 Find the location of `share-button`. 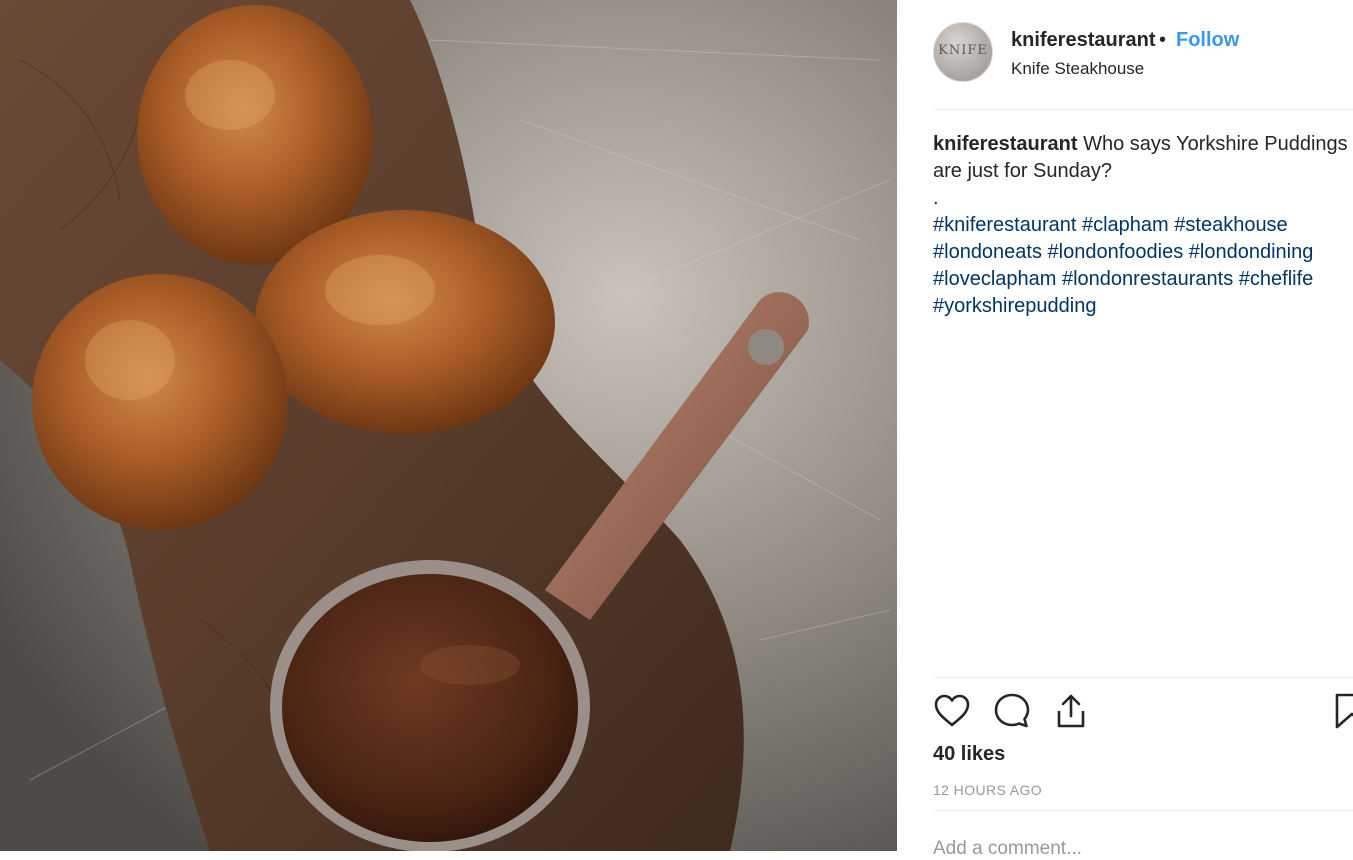

share-button is located at coordinates (1071, 711).